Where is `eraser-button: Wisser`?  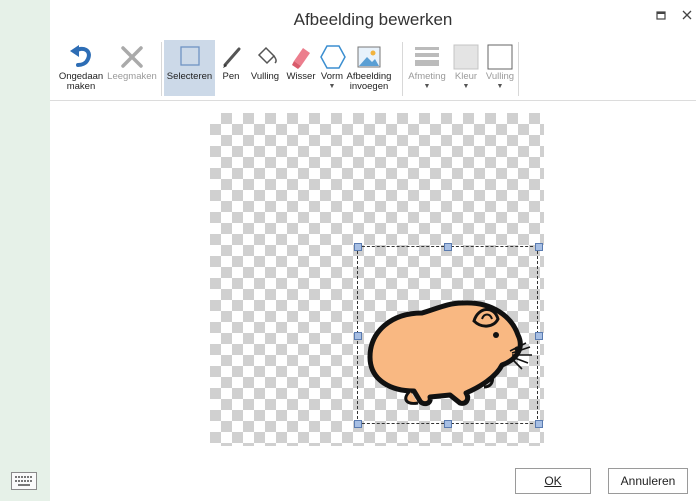 eraser-button: Wisser is located at coordinates (301, 68).